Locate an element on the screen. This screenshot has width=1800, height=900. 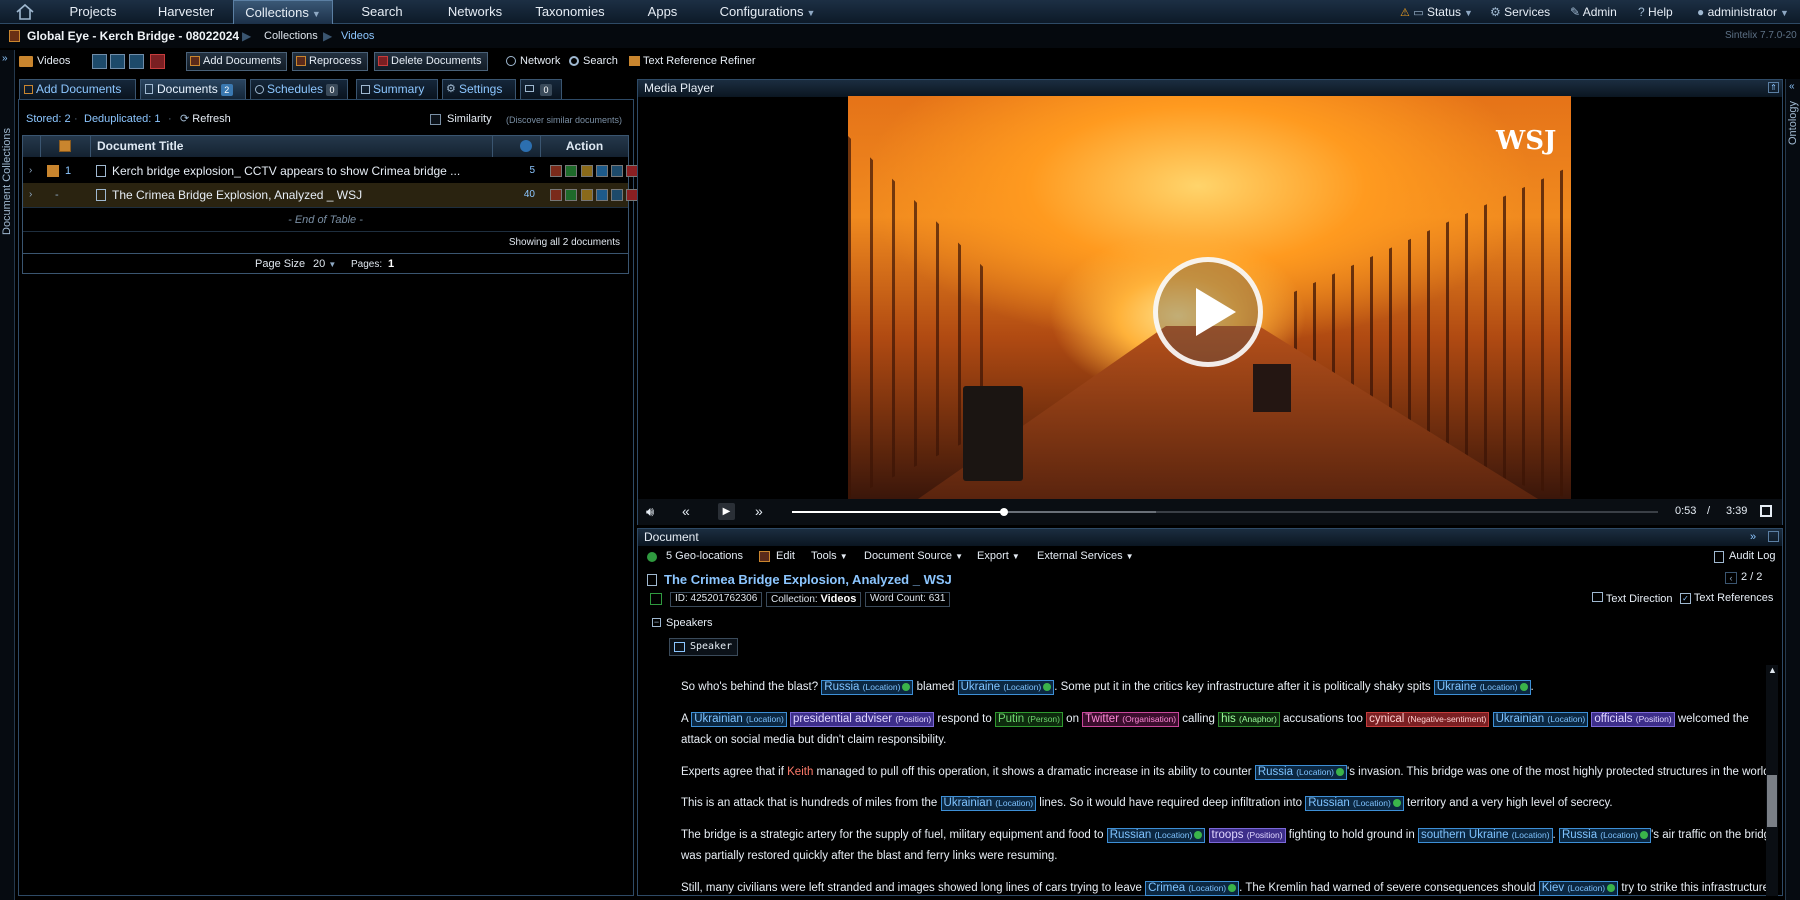
similarity-checkbox is located at coordinates (435, 119).